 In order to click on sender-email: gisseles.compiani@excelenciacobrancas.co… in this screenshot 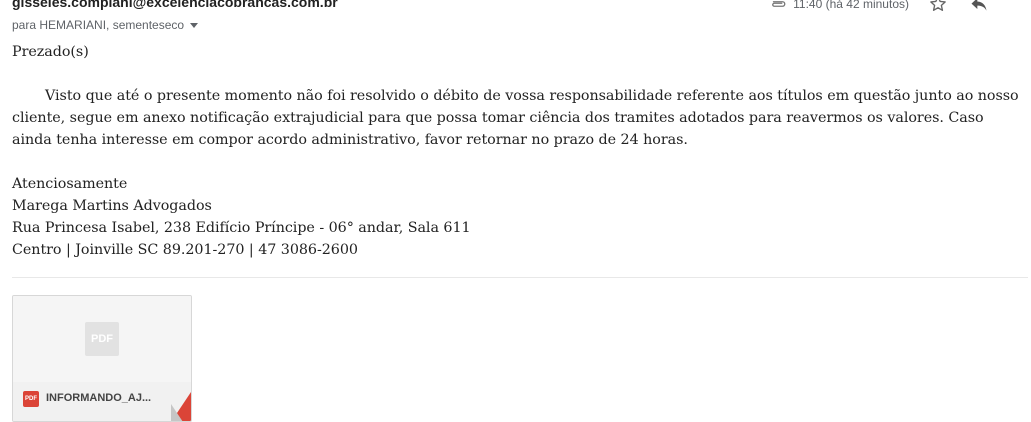, I will do `click(175, 5)`.